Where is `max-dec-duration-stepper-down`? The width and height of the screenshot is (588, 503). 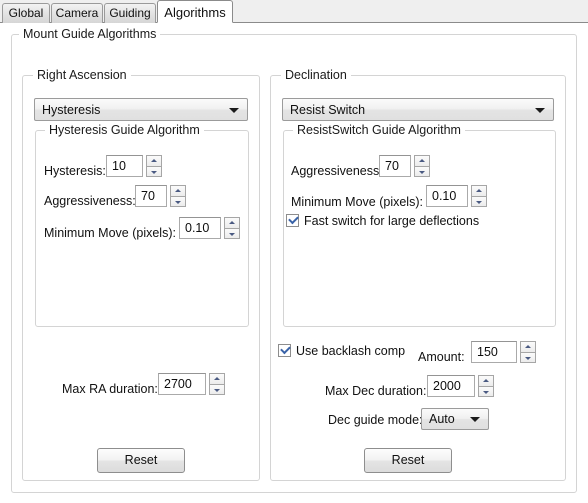 max-dec-duration-stepper-down is located at coordinates (486, 391).